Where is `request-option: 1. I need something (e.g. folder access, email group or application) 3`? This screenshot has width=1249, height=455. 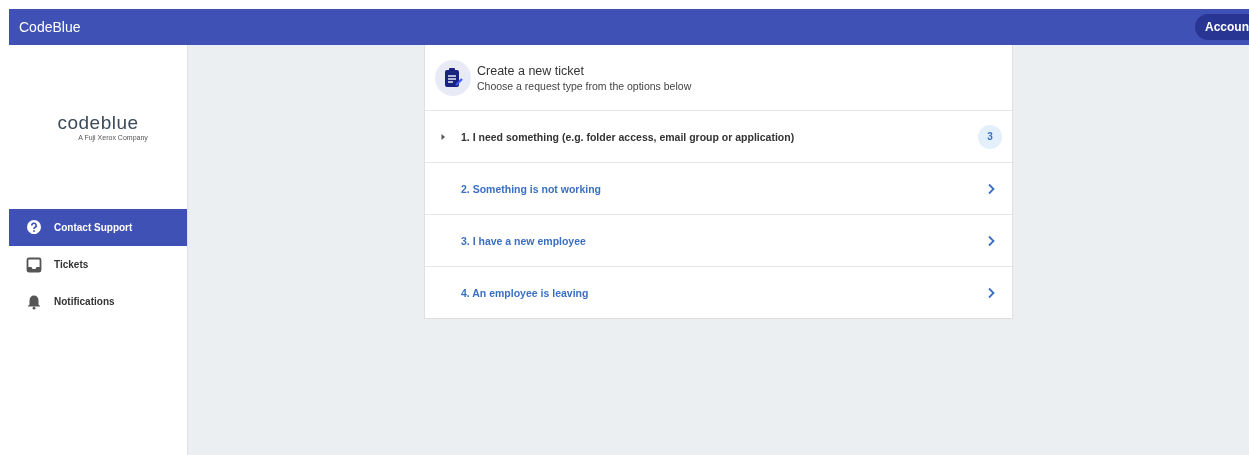
request-option: 1. I need something (e.g. folder access, email group or application) 3 is located at coordinates (718, 137).